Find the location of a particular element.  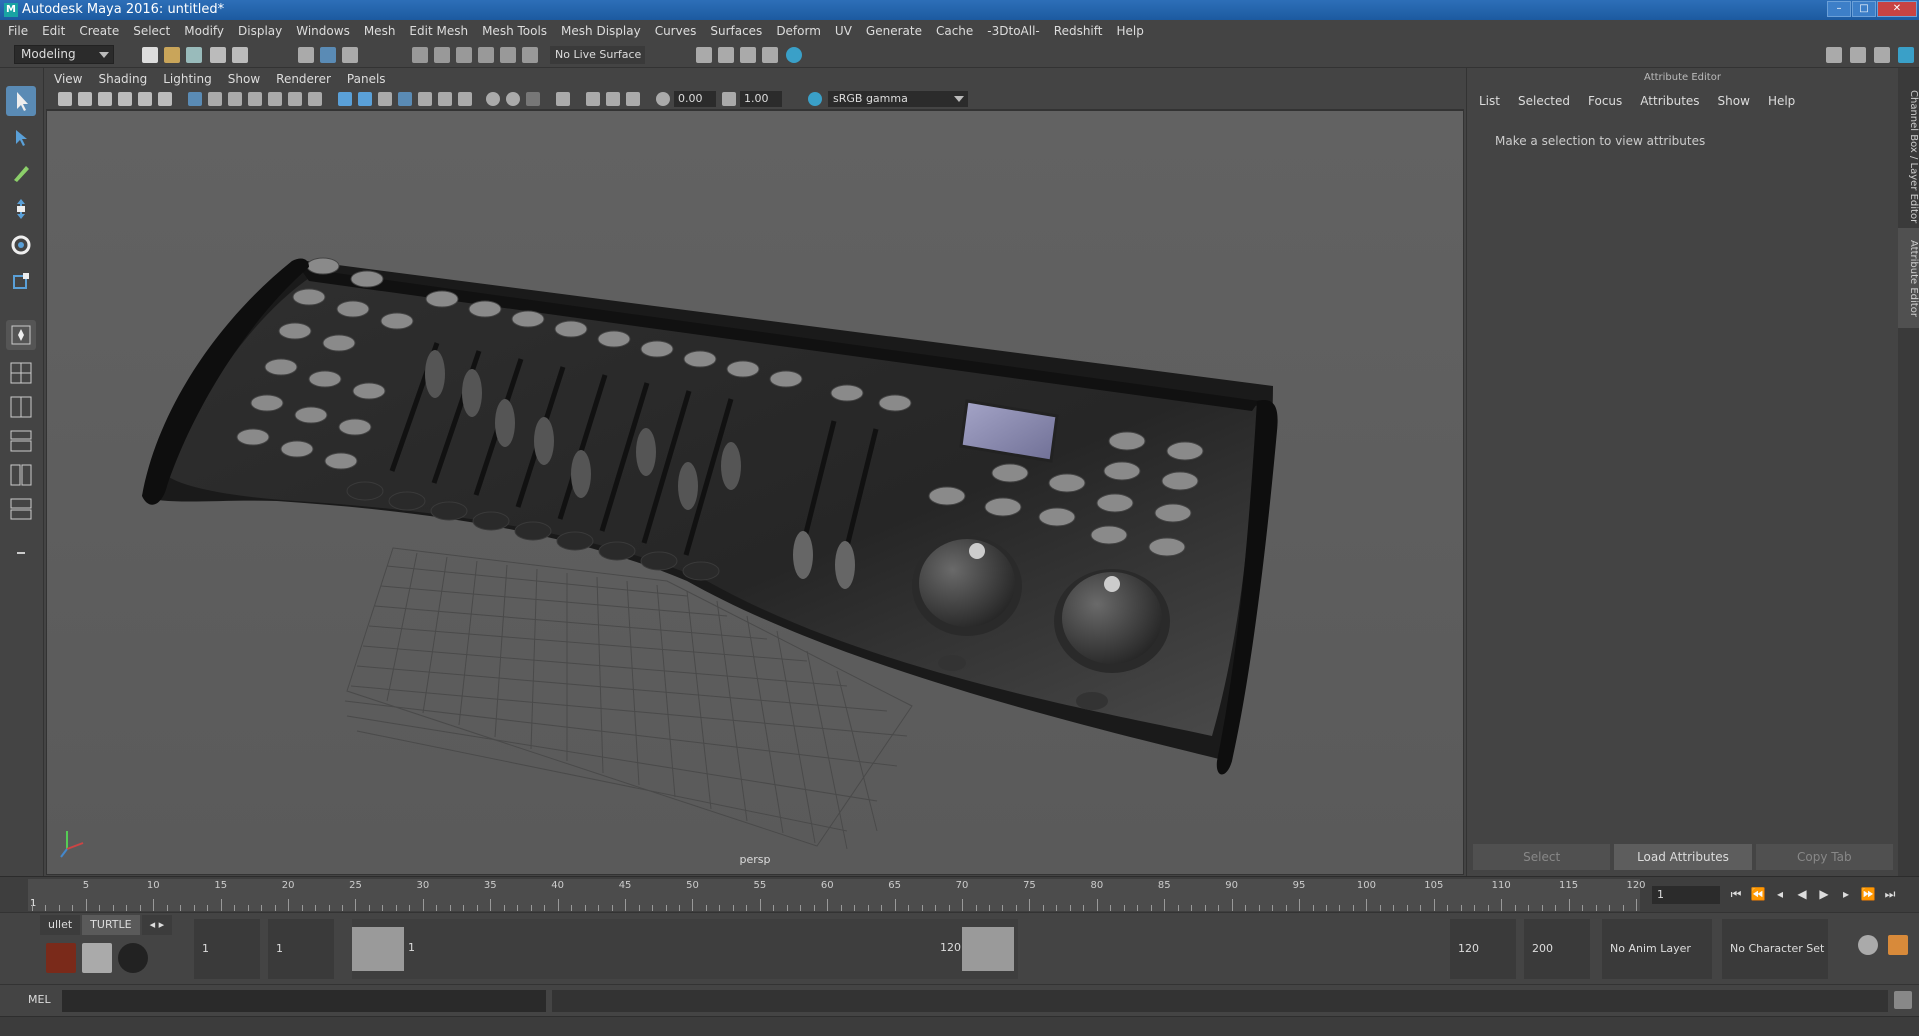

new-scene-icon is located at coordinates (150, 55).